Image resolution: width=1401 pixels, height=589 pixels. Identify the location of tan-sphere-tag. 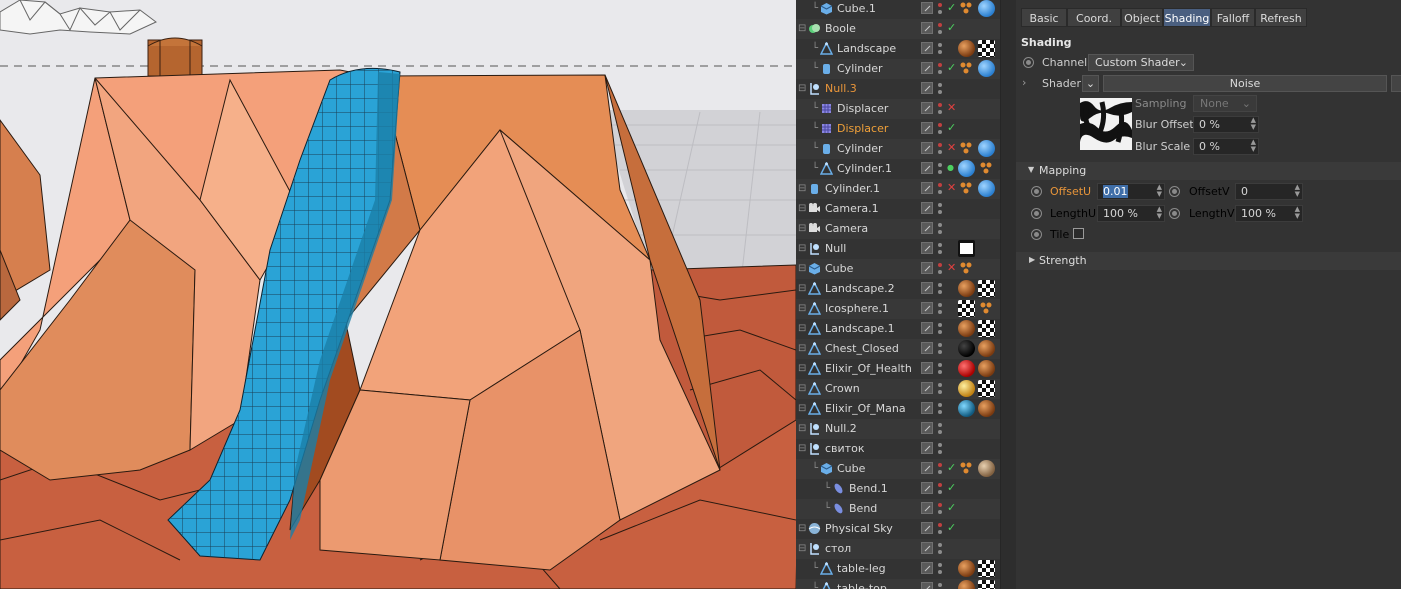
(986, 468).